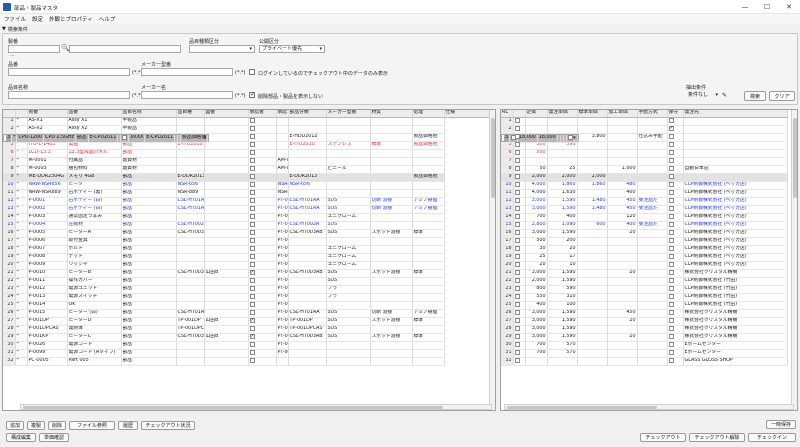  I want to click on menu-help: ヘルプ, so click(107, 19).